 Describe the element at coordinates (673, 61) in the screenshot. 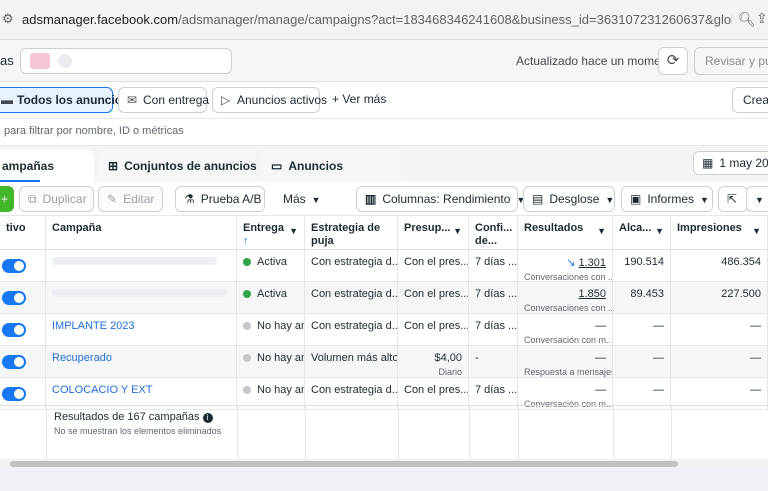

I see `refresh-button: ⟳` at that location.